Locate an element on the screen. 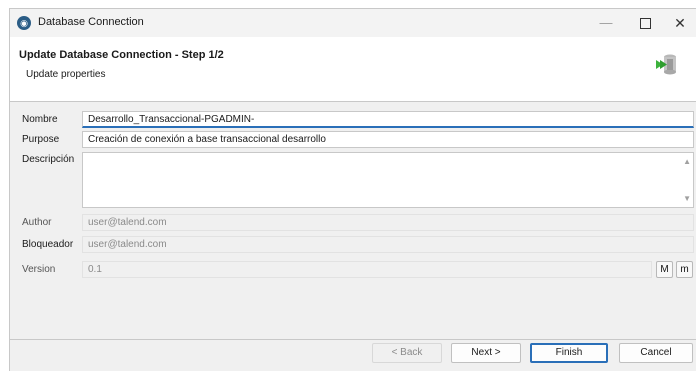  maximize-icon is located at coordinates (645, 24).